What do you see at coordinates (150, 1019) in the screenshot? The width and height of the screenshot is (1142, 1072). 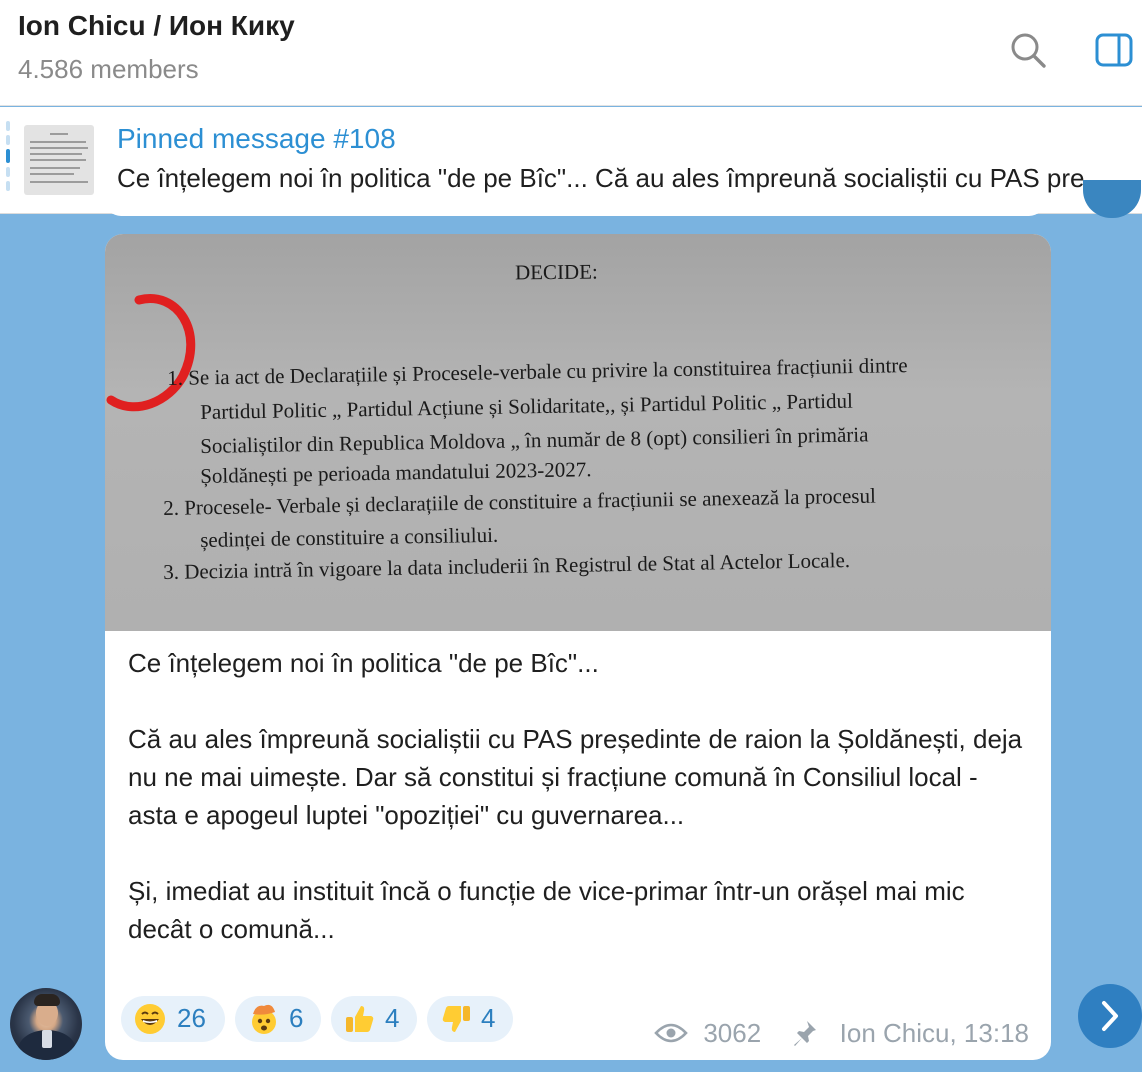 I see `grinning-face-icon` at bounding box center [150, 1019].